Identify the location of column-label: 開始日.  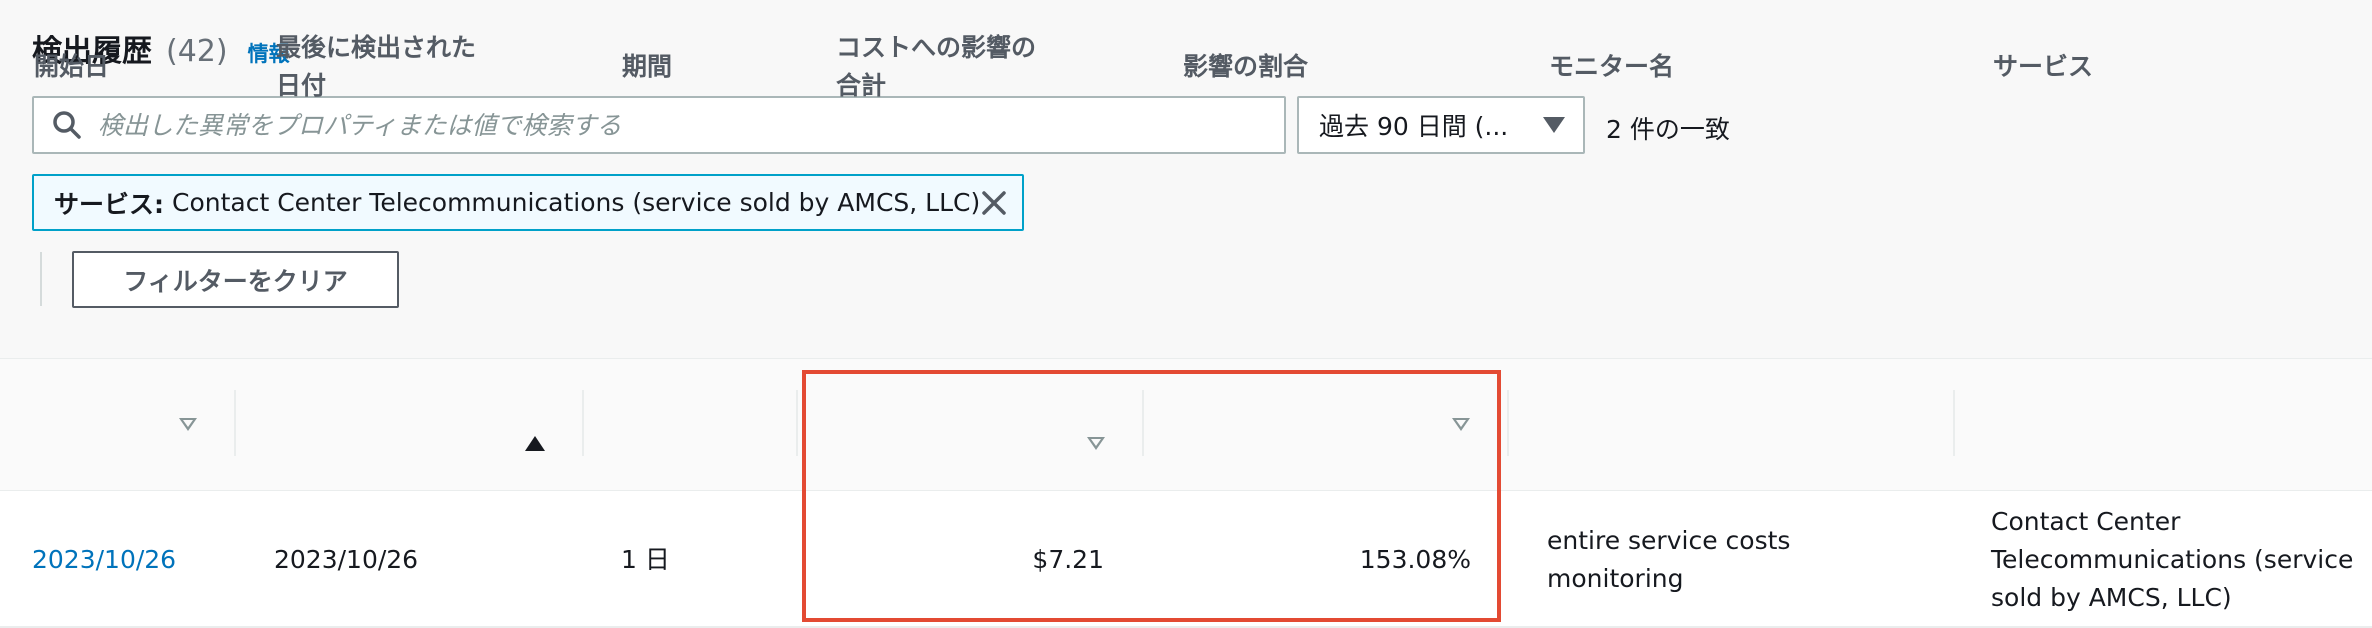
(72, 66).